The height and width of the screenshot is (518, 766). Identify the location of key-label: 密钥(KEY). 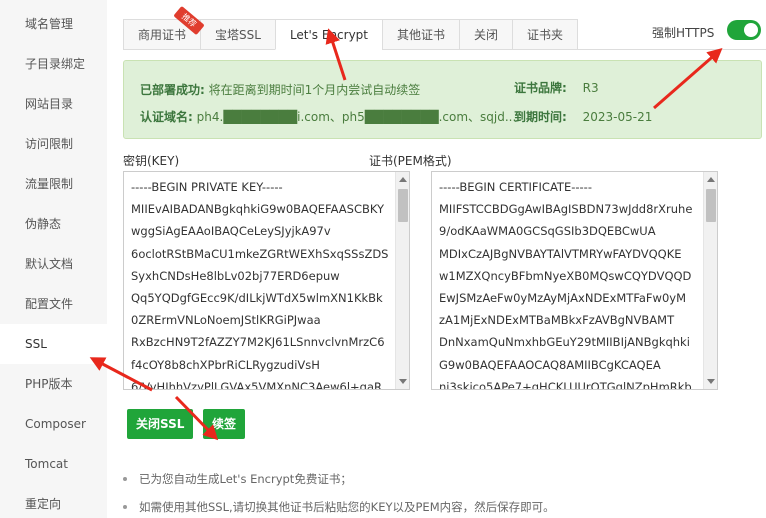
(151, 161).